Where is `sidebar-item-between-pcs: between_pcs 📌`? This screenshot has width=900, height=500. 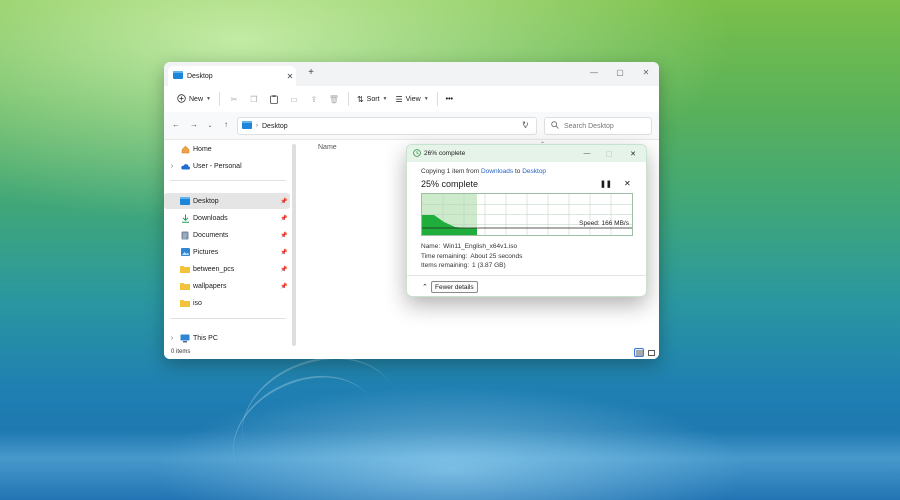
sidebar-item-between-pcs: between_pcs 📌 is located at coordinates (227, 269).